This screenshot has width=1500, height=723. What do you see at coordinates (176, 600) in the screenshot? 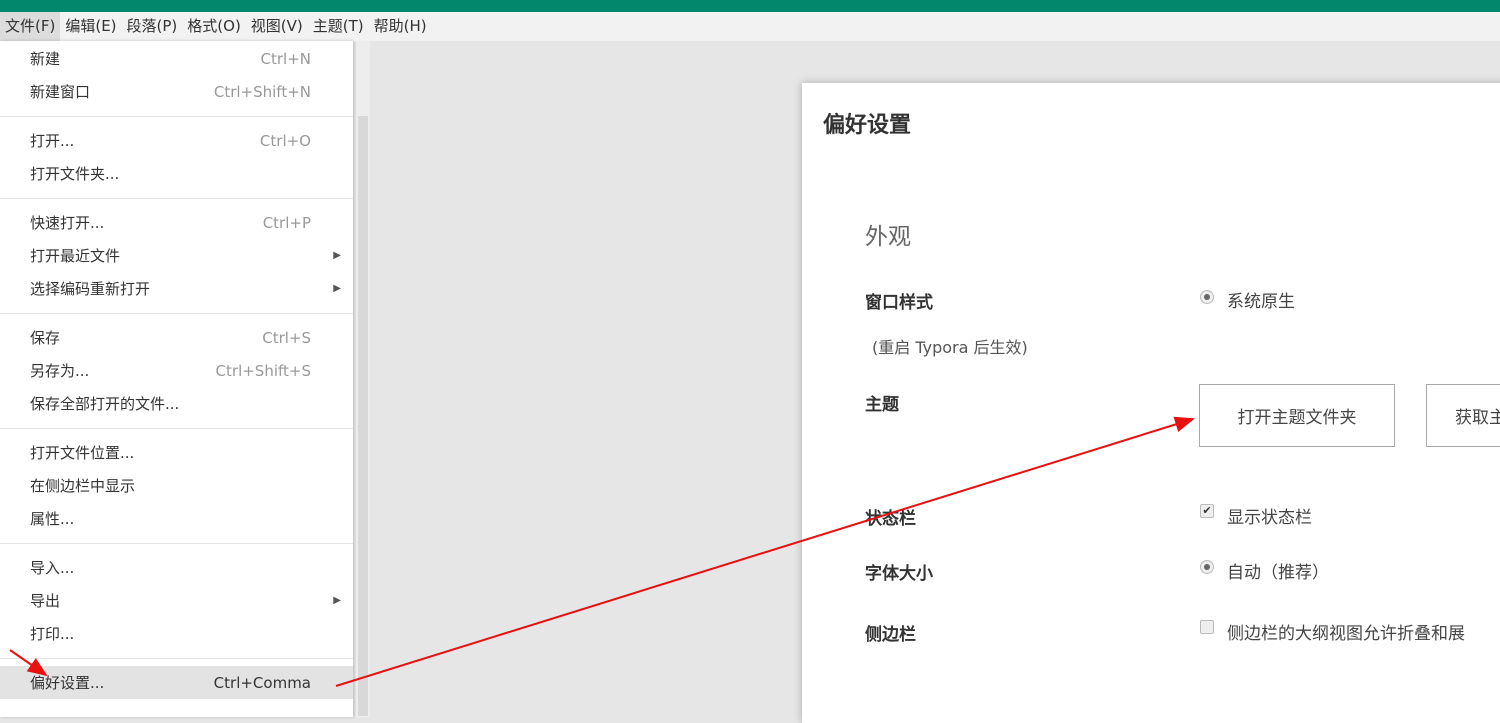
I see `file-menu-item: 导出 ▶` at bounding box center [176, 600].